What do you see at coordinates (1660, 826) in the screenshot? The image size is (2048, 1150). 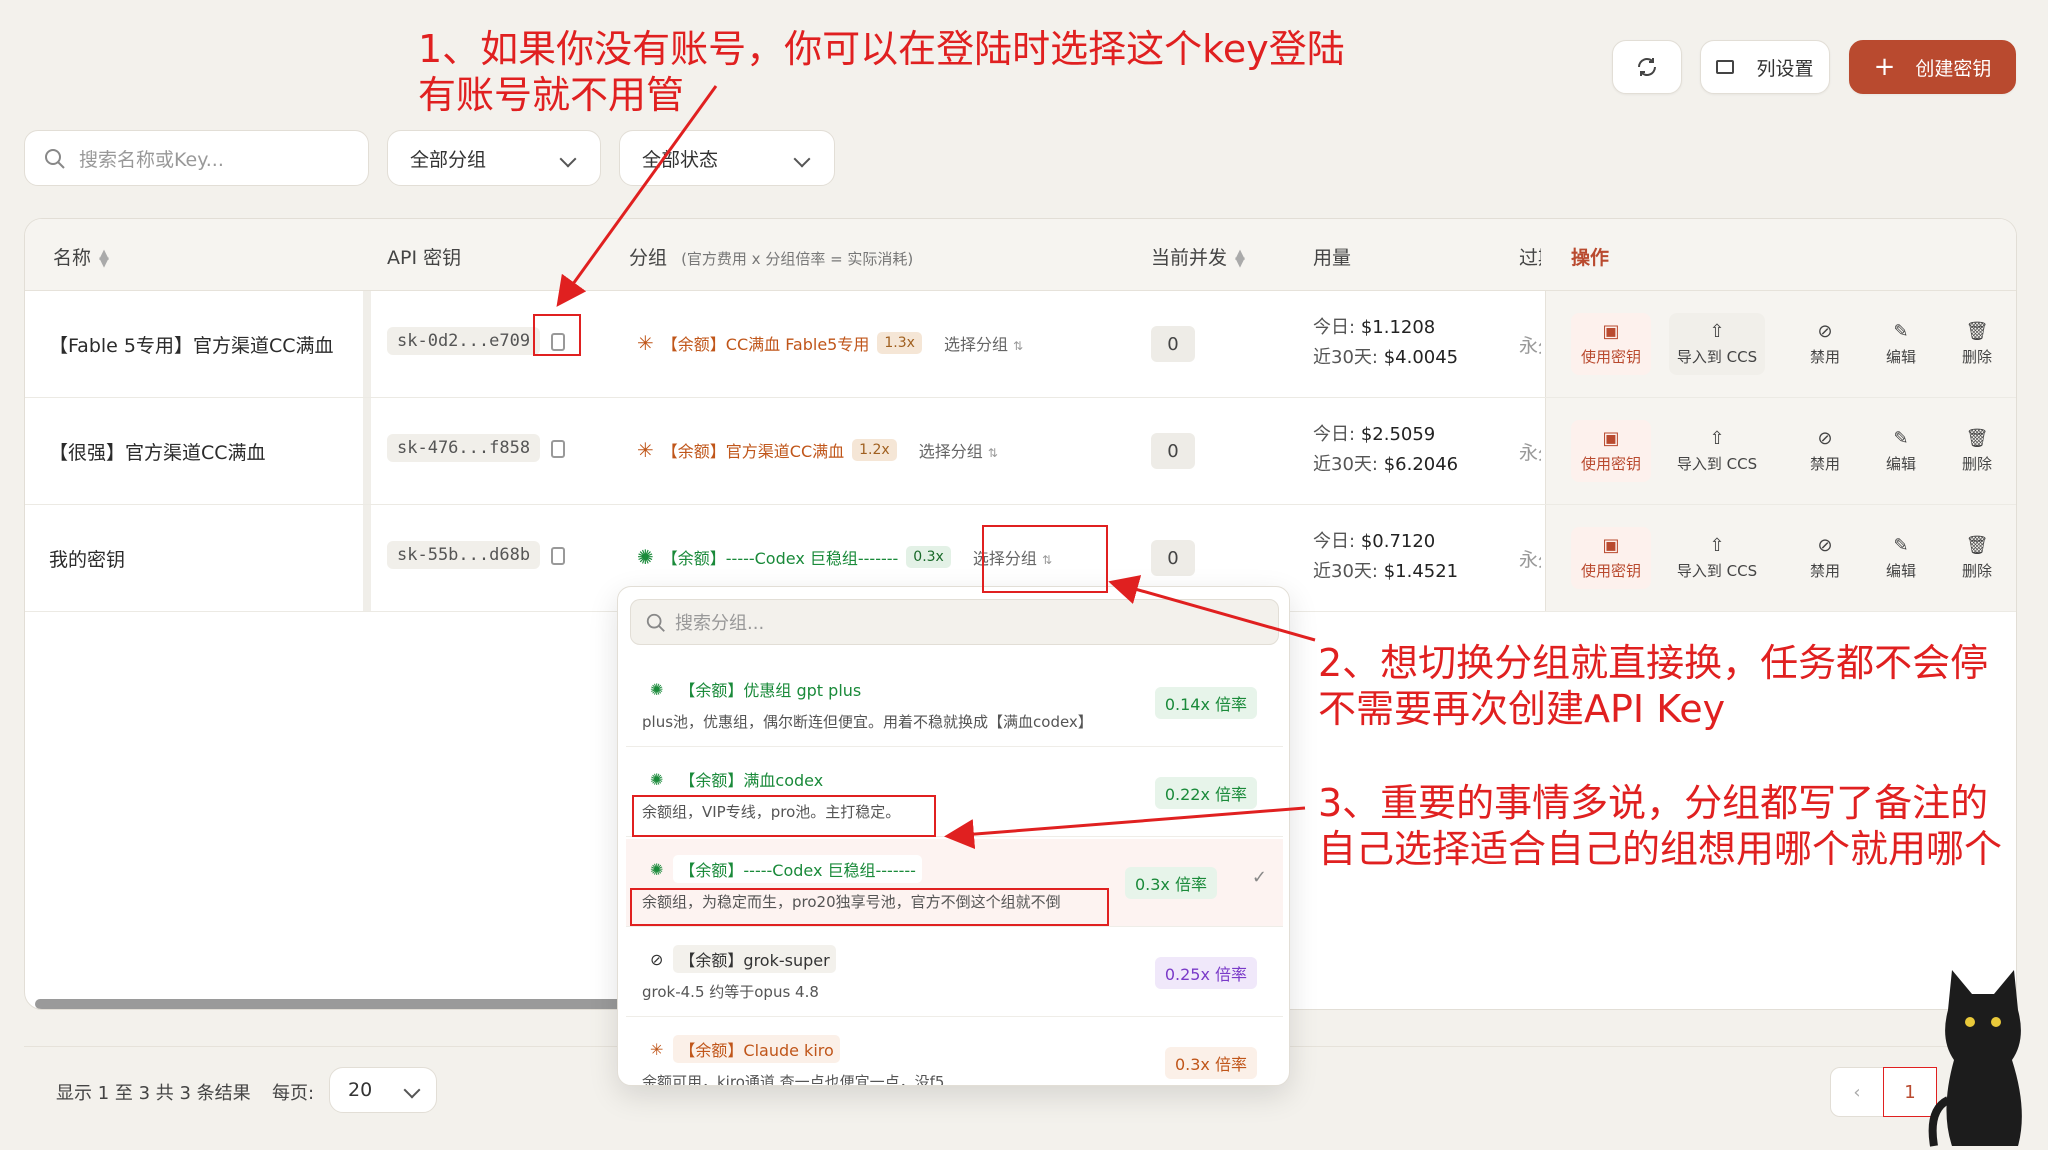 I see `annotation-3: 3、重要的事情多说，分组都写了备注的 自己选择适合自己的组想用哪个就用哪个` at bounding box center [1660, 826].